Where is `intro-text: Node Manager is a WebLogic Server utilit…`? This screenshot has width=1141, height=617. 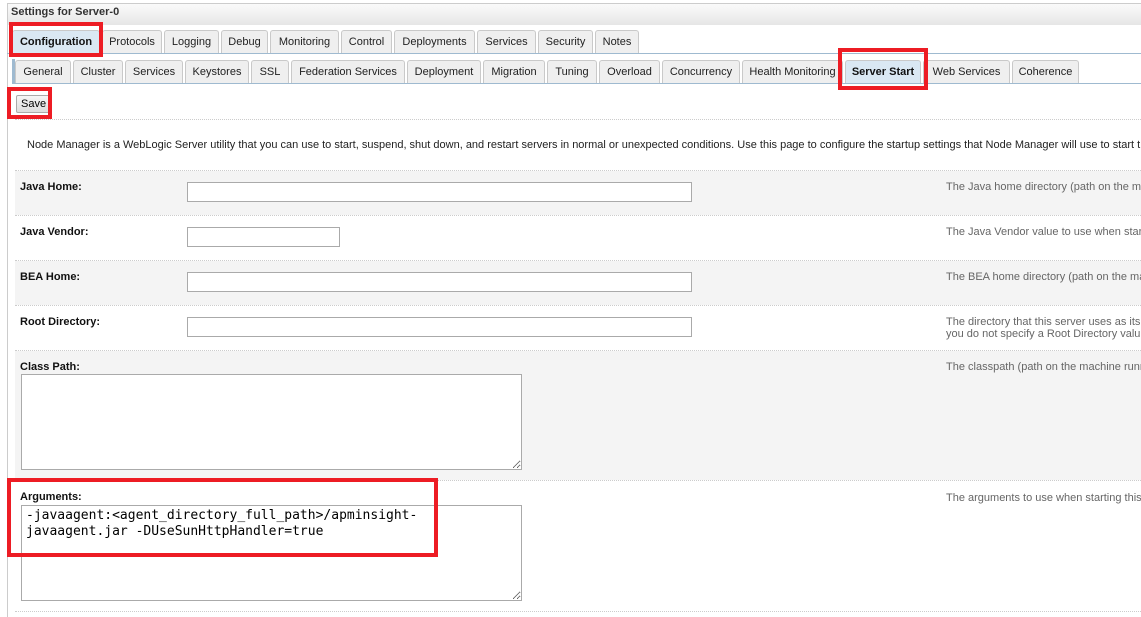 intro-text: Node Manager is a WebLogic Server utilit… is located at coordinates (584, 145).